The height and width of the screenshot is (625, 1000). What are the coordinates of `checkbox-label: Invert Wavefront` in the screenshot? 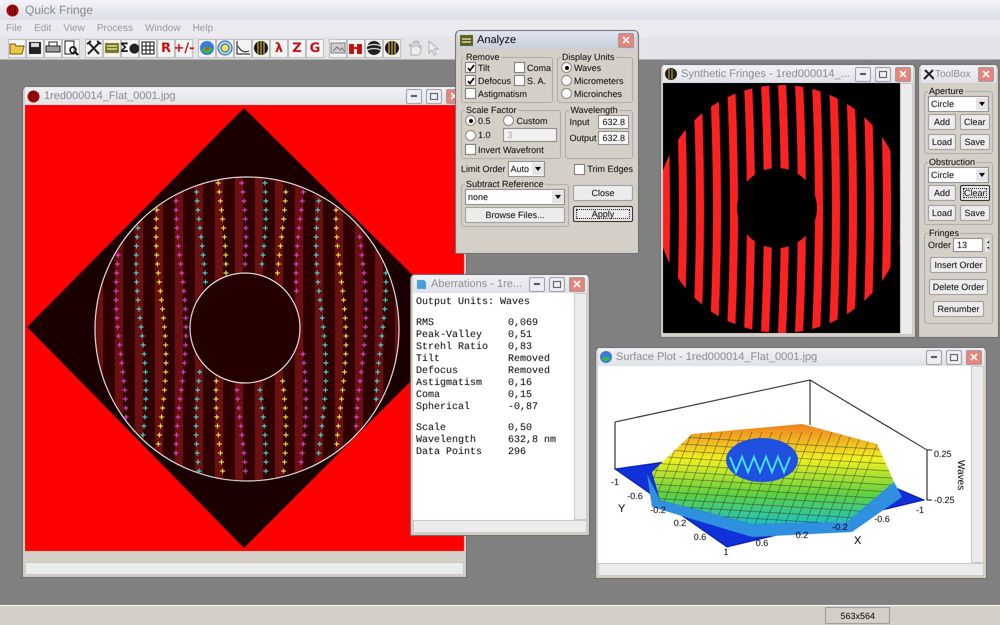 It's located at (511, 149).